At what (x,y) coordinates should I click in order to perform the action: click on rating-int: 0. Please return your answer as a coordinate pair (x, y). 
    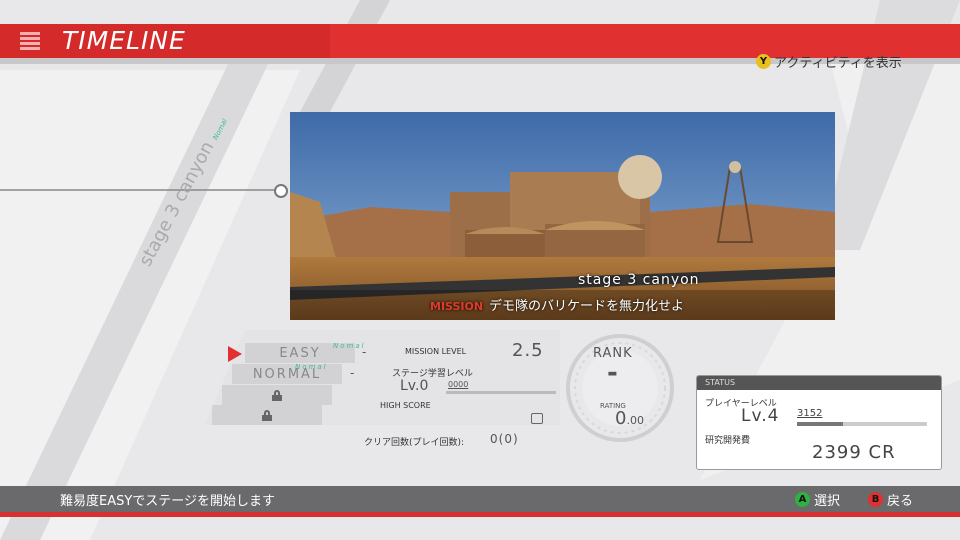
    Looking at the image, I should click on (621, 418).